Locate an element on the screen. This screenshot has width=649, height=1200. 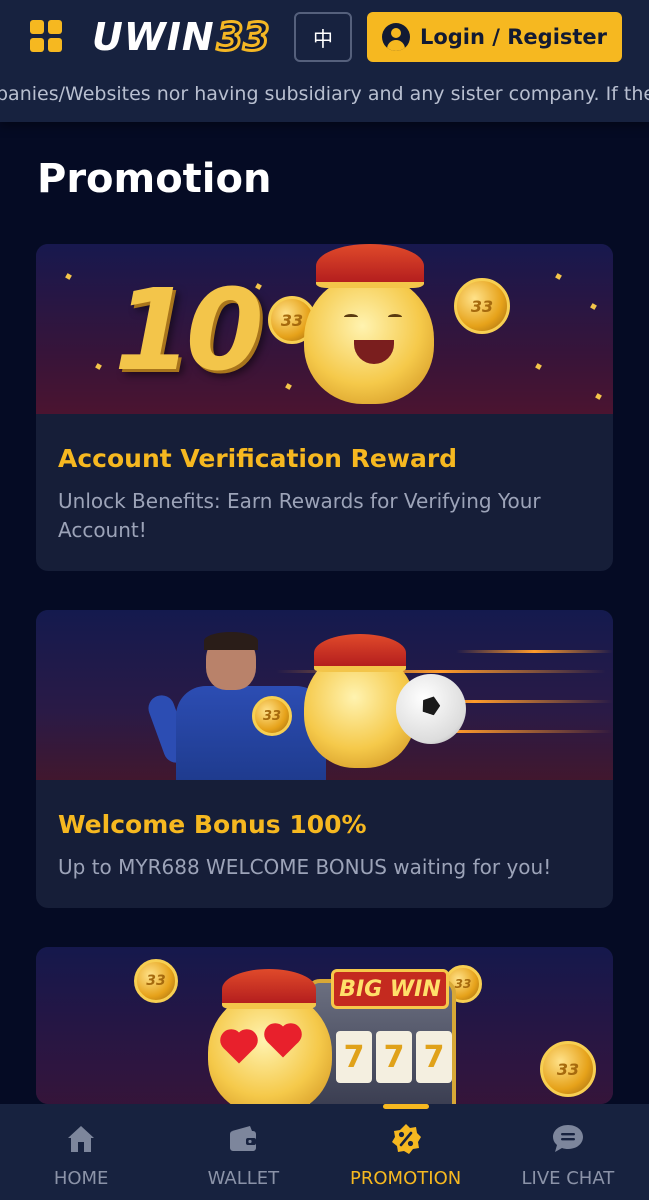
bottom-navigation: HOME WALLET PROMOTION LIVE CHAT is located at coordinates (324, 1152).